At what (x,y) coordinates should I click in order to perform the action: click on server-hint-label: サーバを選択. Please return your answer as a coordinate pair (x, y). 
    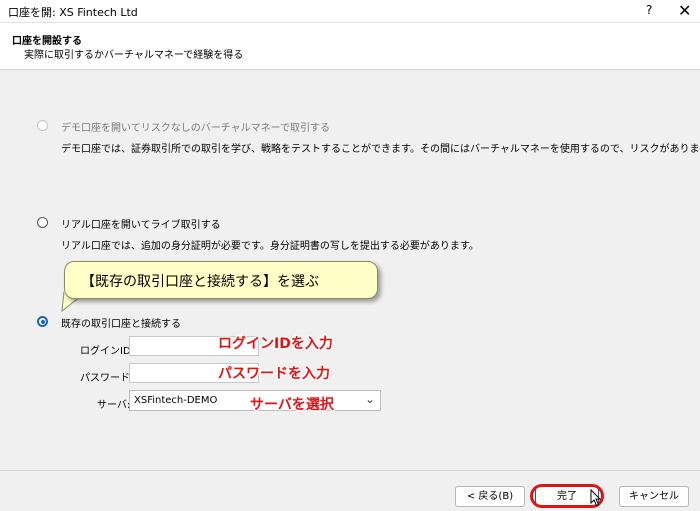
    Looking at the image, I should click on (292, 405).